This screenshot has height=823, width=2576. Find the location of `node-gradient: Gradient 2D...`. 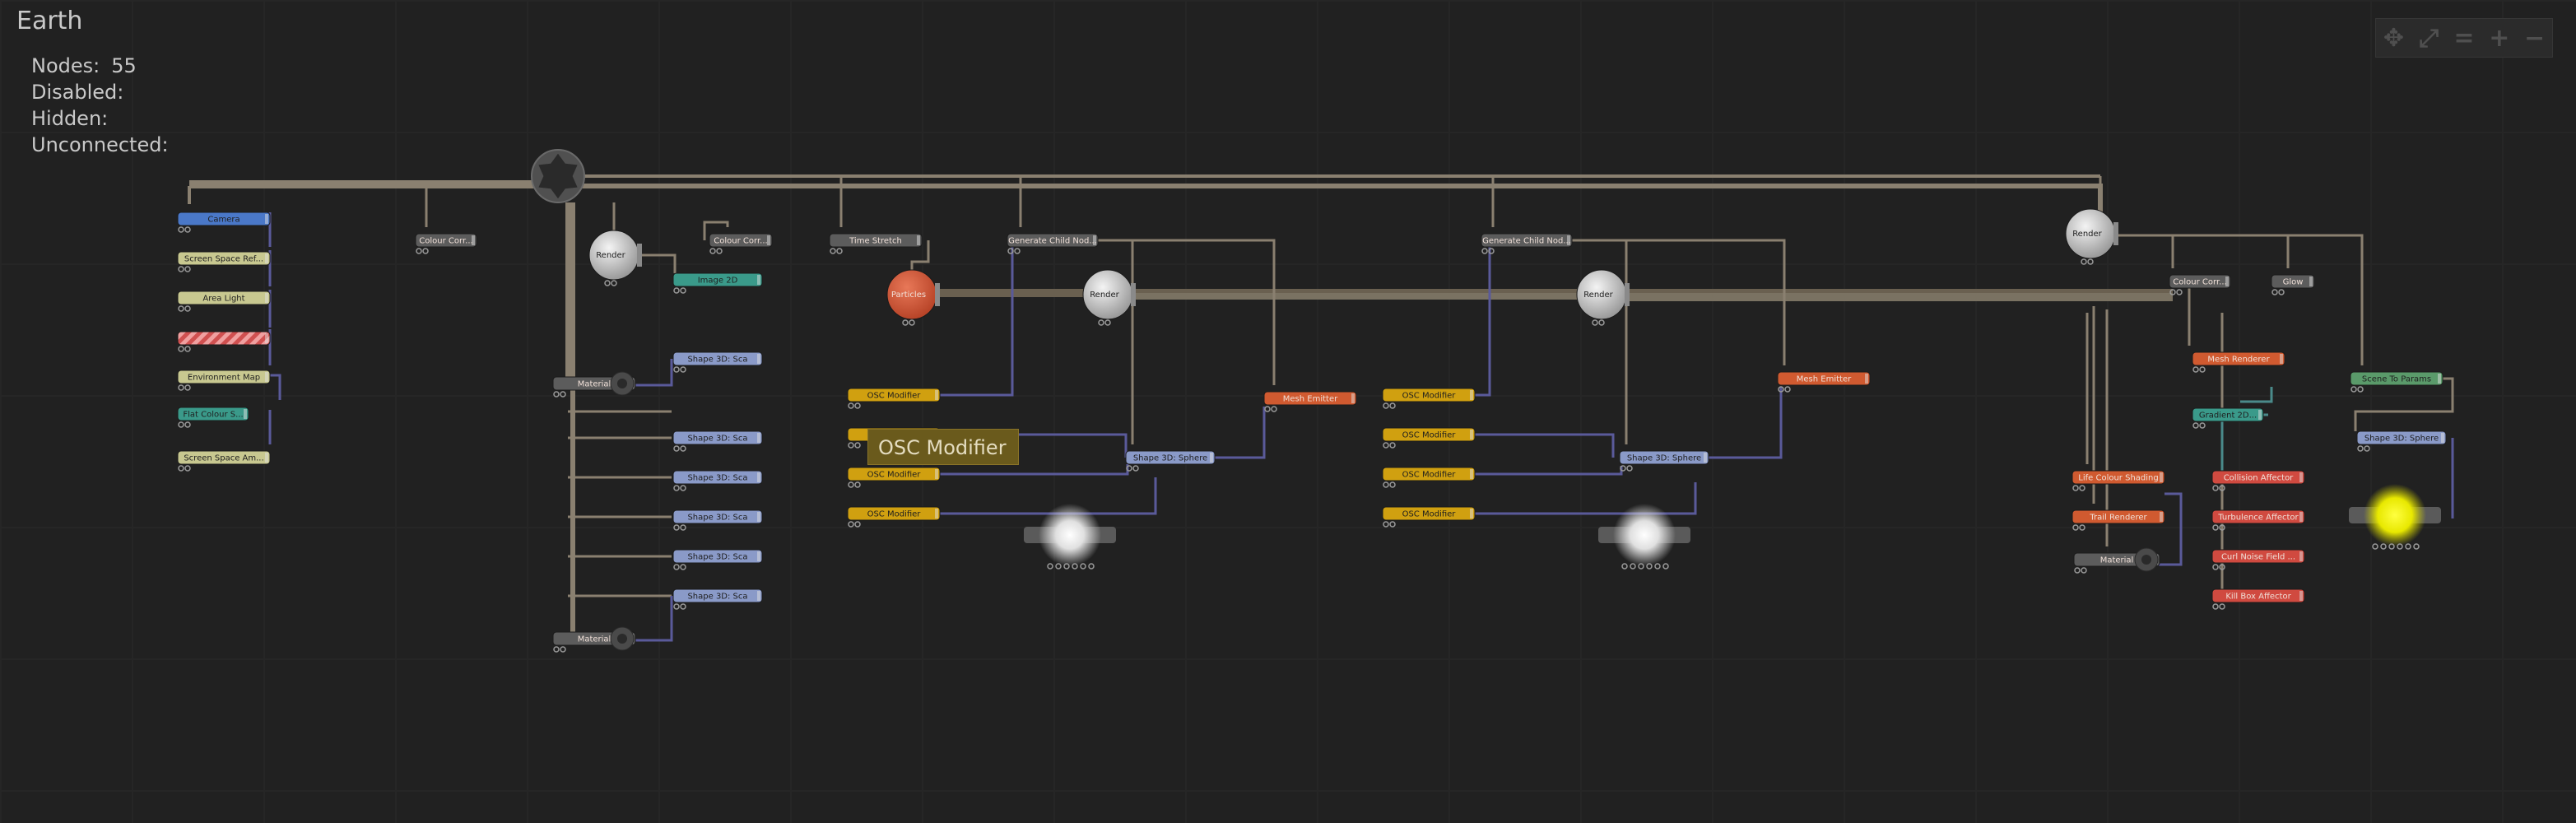

node-gradient: Gradient 2D... is located at coordinates (2228, 418).